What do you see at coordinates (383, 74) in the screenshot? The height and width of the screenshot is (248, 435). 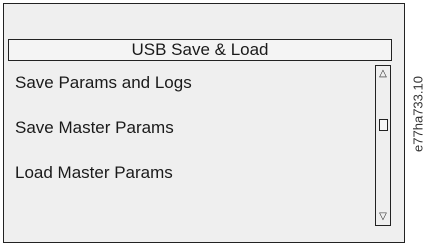 I see `triangle-up-icon: △` at bounding box center [383, 74].